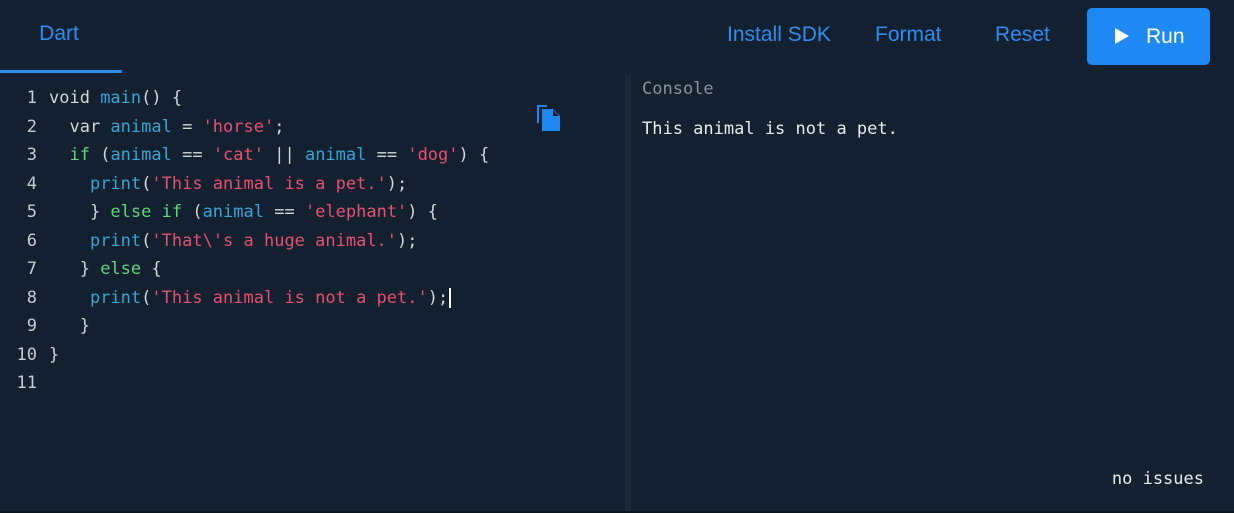  I want to click on console-title: Console, so click(678, 89).